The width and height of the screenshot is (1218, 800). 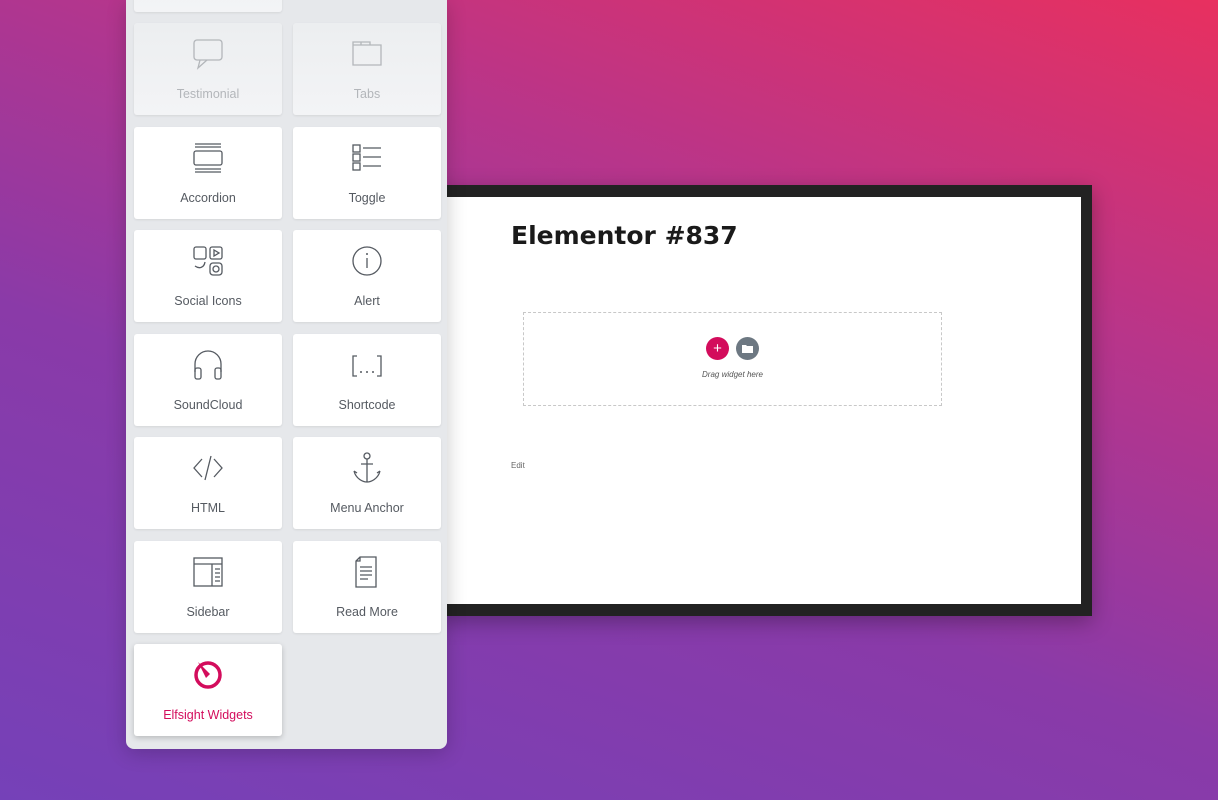 I want to click on drop-zone: + Drag widget here, so click(x=732, y=359).